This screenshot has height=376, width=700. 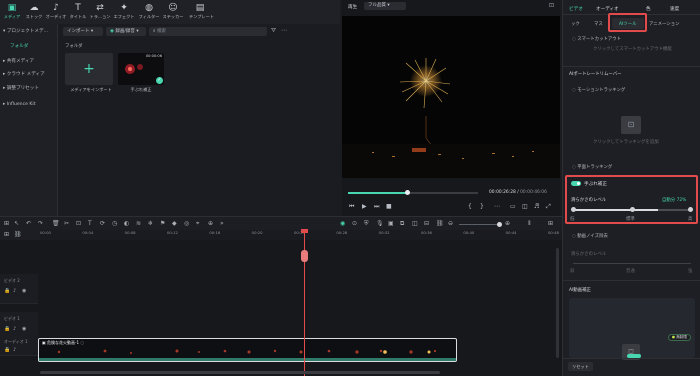 What do you see at coordinates (351, 207) in the screenshot?
I see `step-back-icon: ⏮` at bounding box center [351, 207].